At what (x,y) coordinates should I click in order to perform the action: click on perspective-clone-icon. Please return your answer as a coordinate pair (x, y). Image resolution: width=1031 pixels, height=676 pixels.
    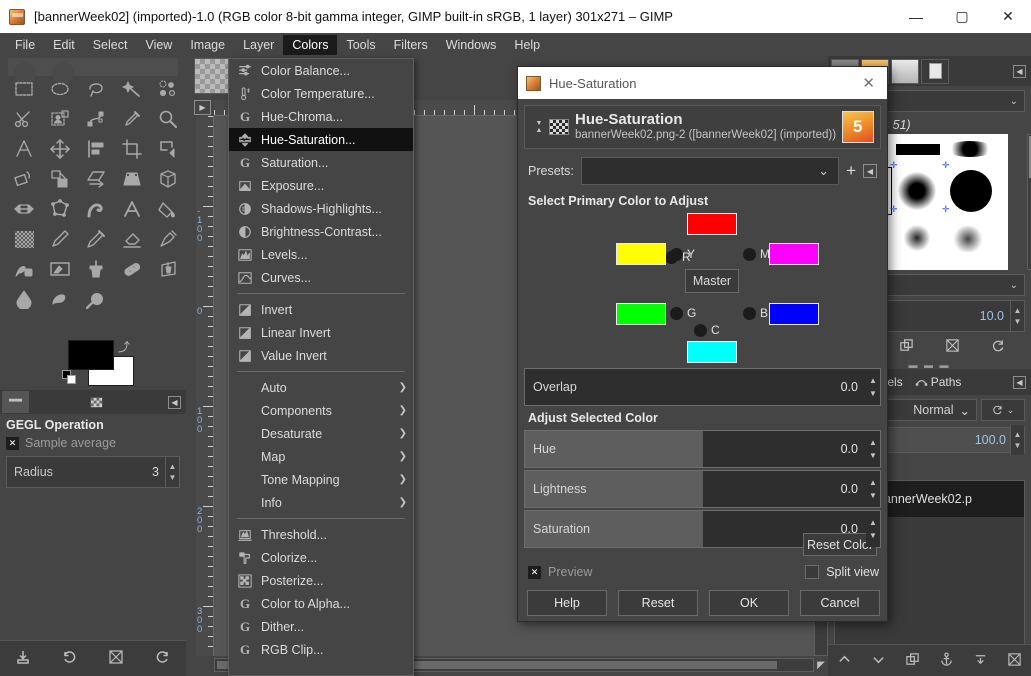
    Looking at the image, I should click on (168, 269).